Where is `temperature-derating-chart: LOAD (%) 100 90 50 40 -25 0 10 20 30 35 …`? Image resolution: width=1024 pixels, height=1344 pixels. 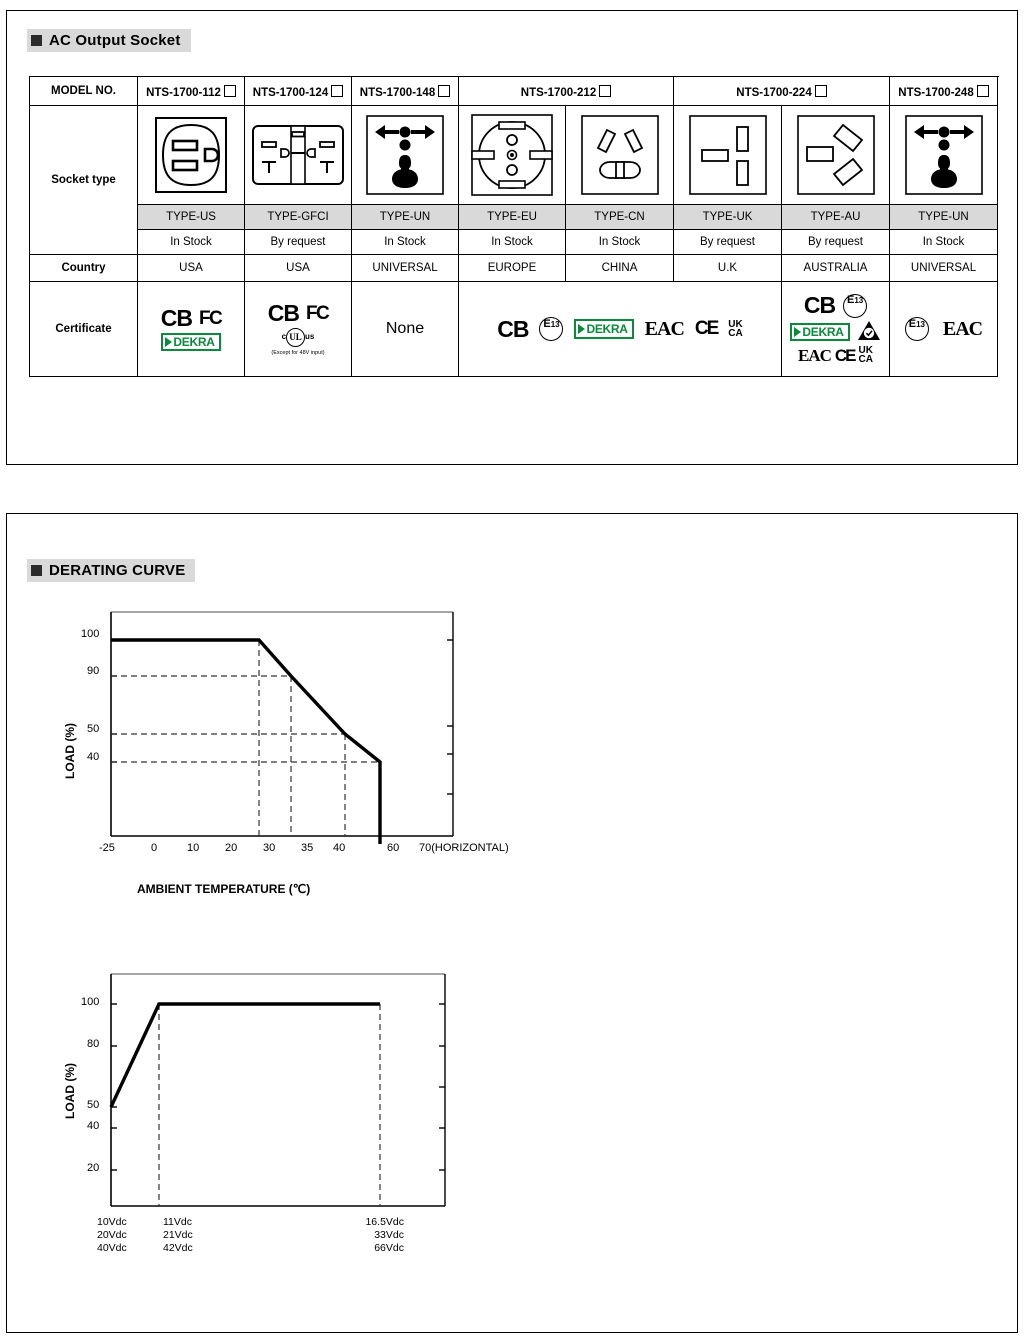
temperature-derating-chart: LOAD (%) 100 90 50 40 -25 0 10 20 30 35 … is located at coordinates (290, 759).